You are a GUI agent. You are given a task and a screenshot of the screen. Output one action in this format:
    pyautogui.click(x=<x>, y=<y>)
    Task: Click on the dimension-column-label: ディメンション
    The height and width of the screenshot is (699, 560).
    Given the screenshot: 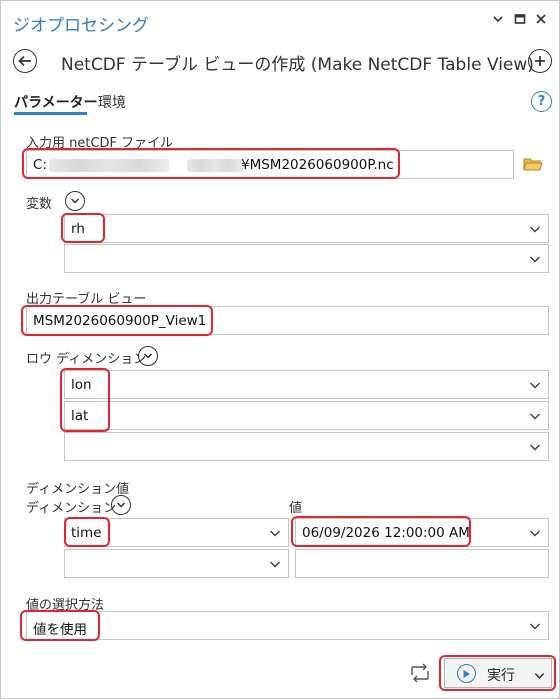 What is the action you would take?
    pyautogui.click(x=71, y=508)
    